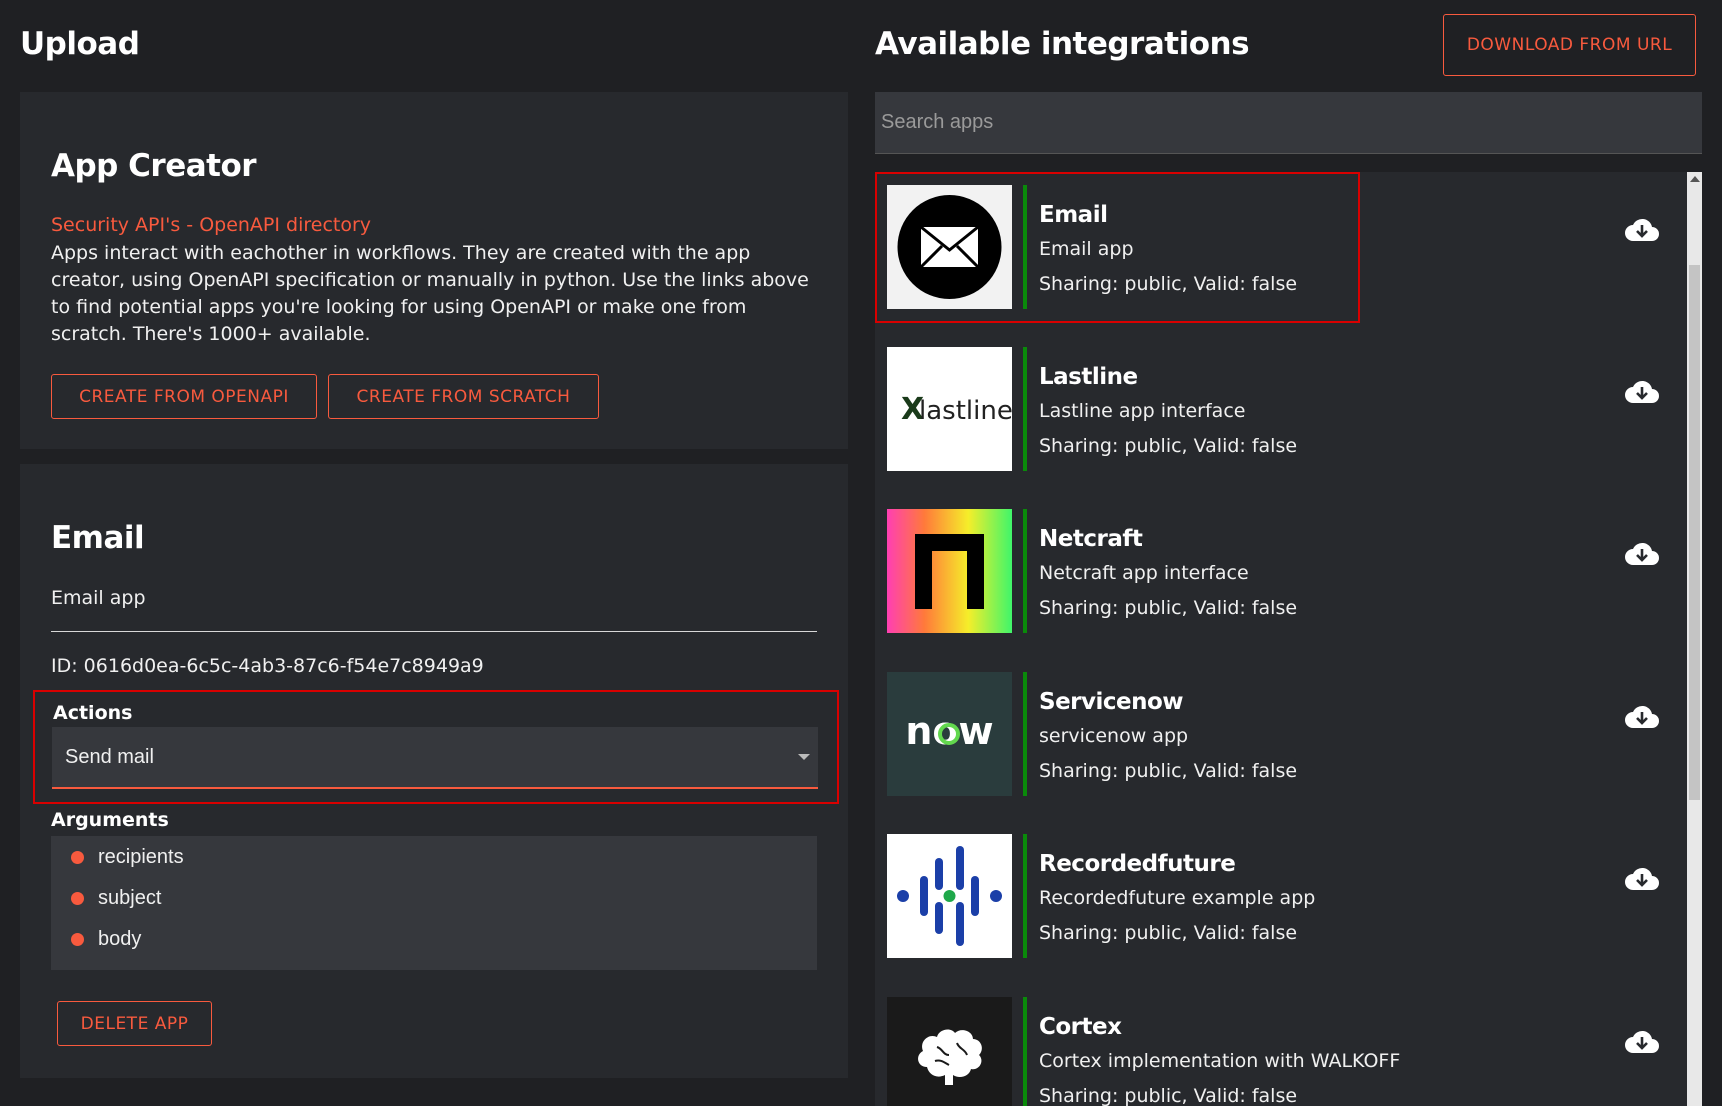 The image size is (1722, 1106). What do you see at coordinates (80, 44) in the screenshot?
I see `upload-heading: Upload` at bounding box center [80, 44].